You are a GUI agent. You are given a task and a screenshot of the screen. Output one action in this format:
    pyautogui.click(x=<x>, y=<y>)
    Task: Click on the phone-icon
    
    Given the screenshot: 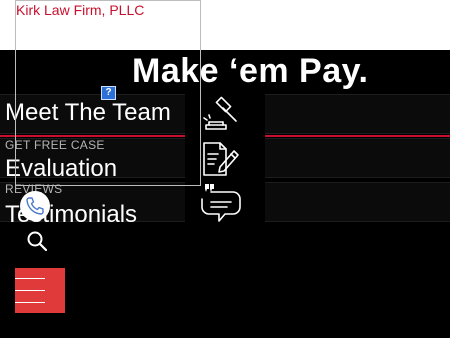 What is the action you would take?
    pyautogui.click(x=35, y=206)
    